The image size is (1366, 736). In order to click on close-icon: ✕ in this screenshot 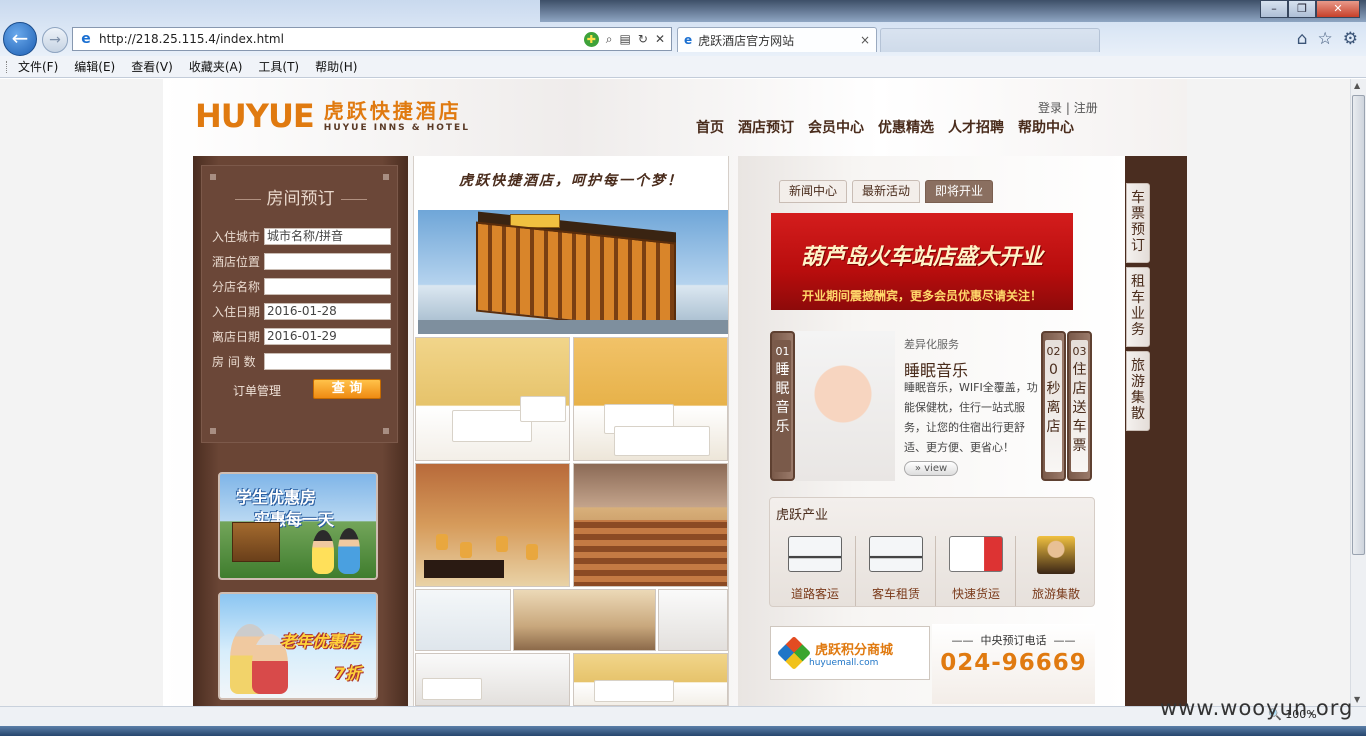, I will do `click(1338, 9)`.